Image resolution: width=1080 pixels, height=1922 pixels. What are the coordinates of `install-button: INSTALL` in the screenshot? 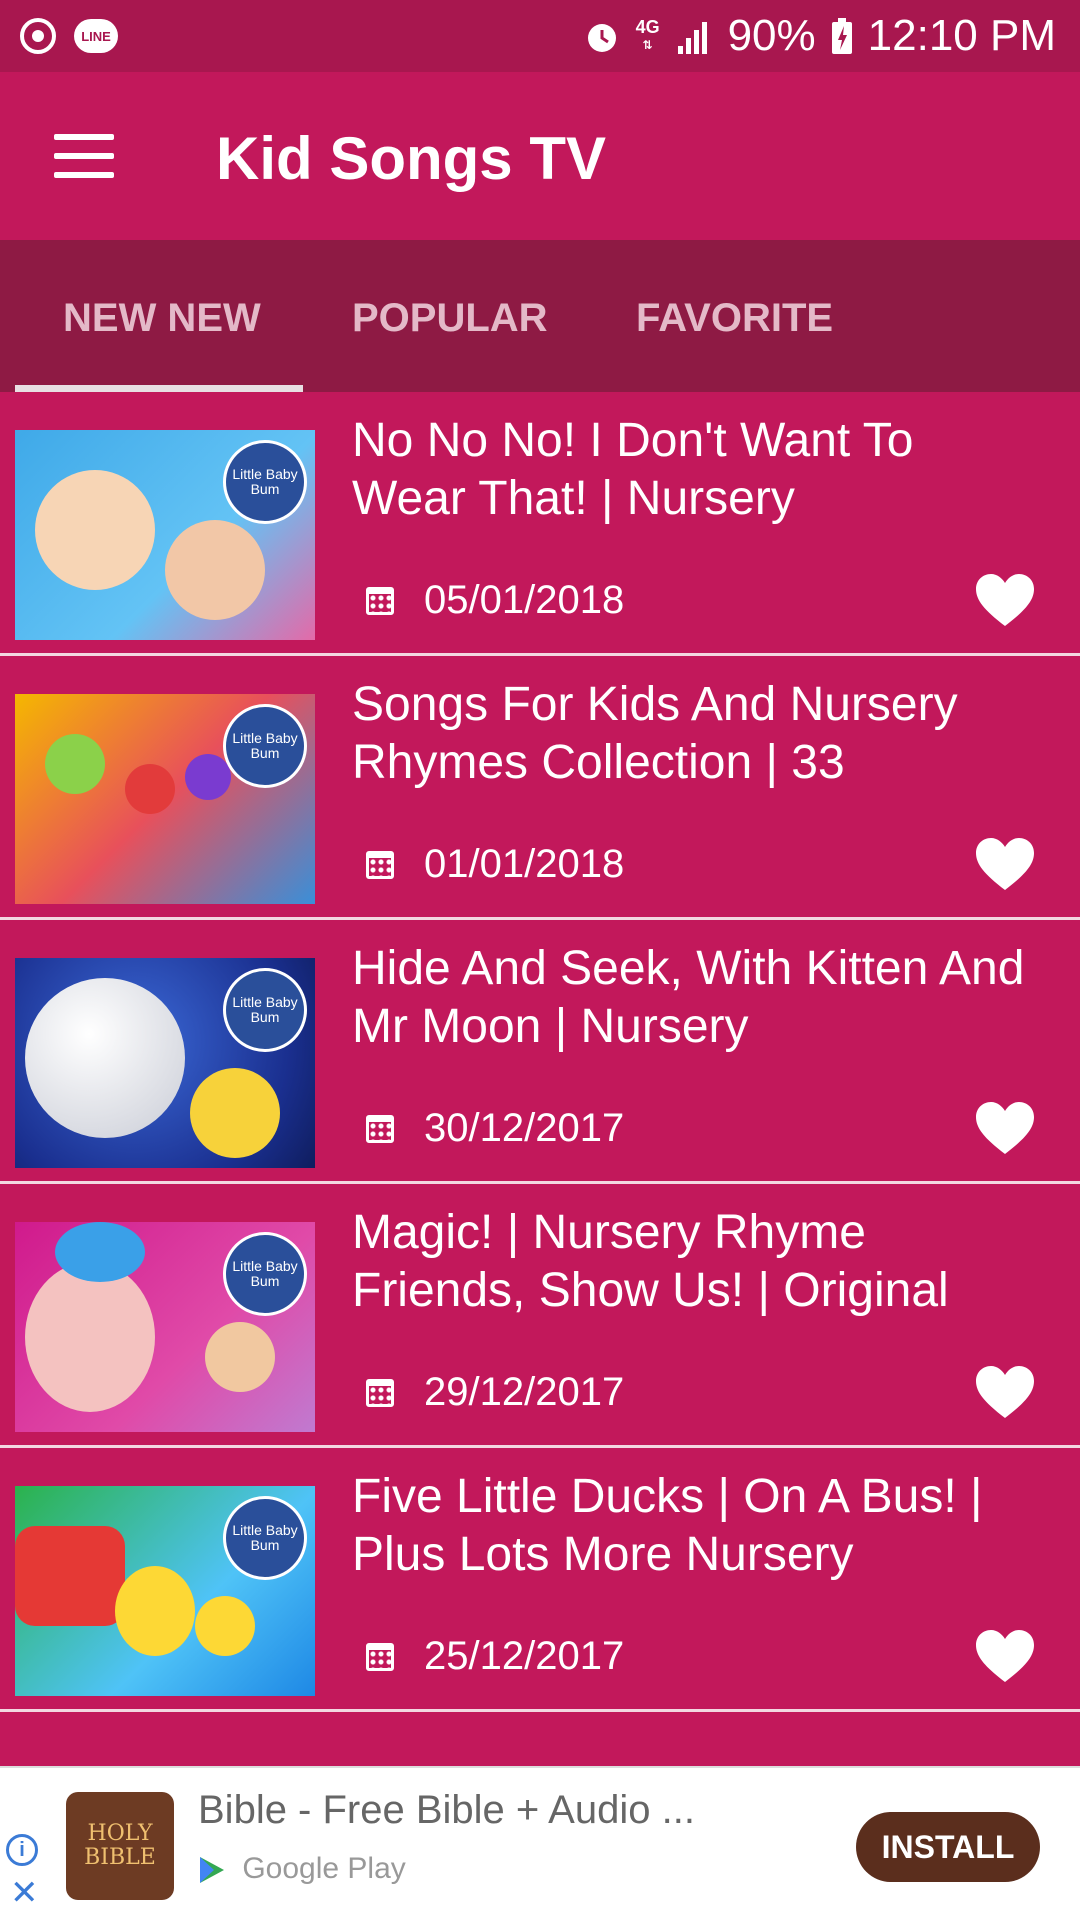 It's located at (948, 1847).